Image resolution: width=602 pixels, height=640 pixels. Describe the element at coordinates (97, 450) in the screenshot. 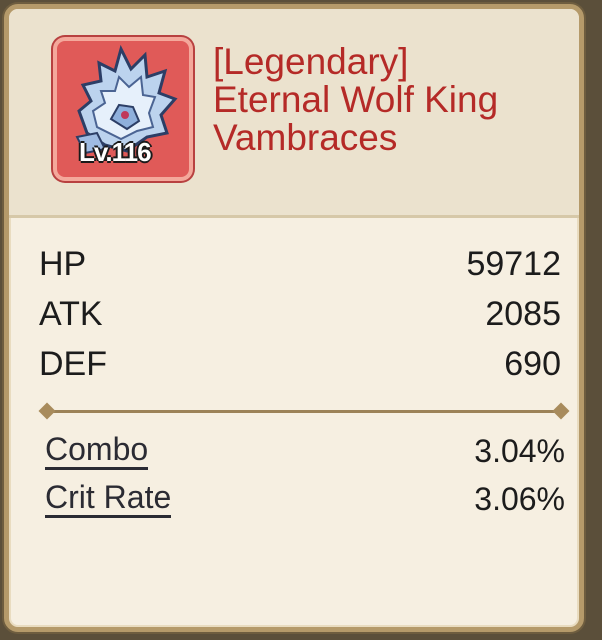

I see `sub-stat-link-combo: Combo` at that location.